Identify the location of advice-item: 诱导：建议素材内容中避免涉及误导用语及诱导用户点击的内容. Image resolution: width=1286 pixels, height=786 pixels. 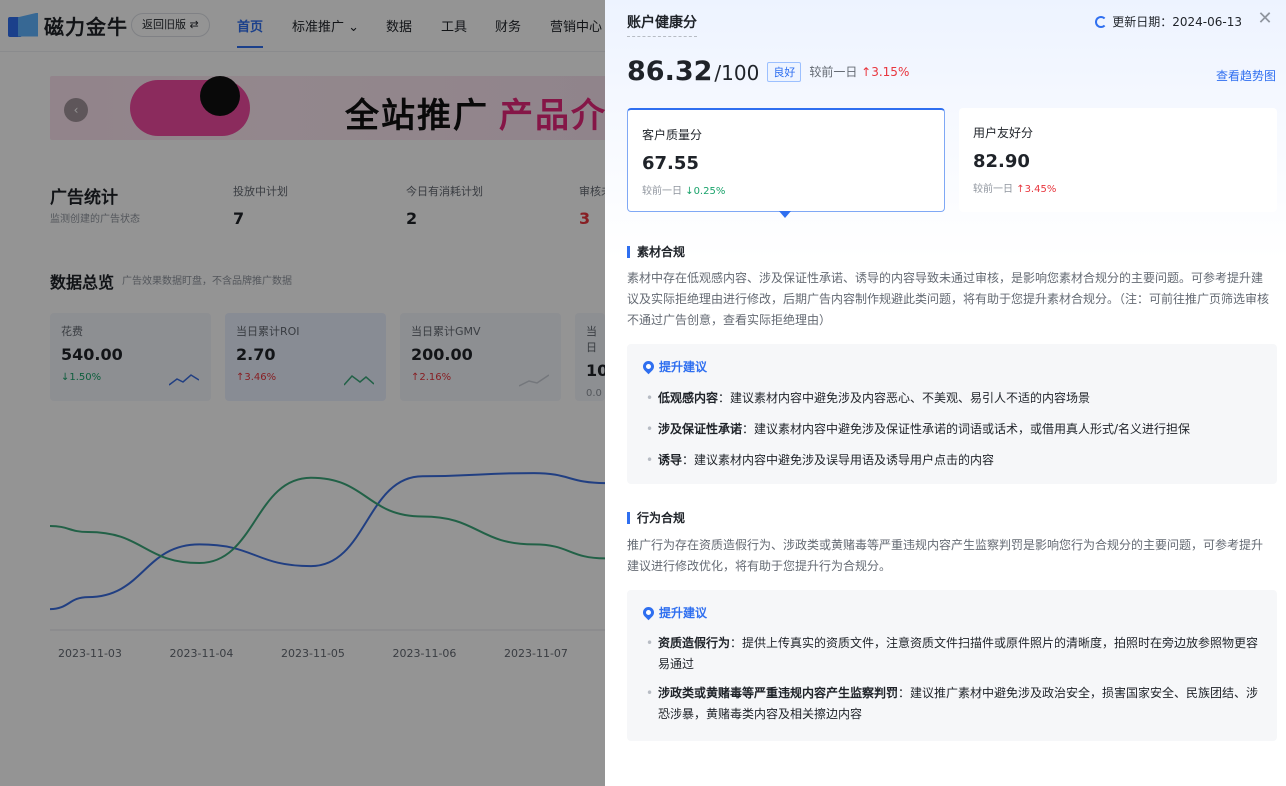
(952, 460).